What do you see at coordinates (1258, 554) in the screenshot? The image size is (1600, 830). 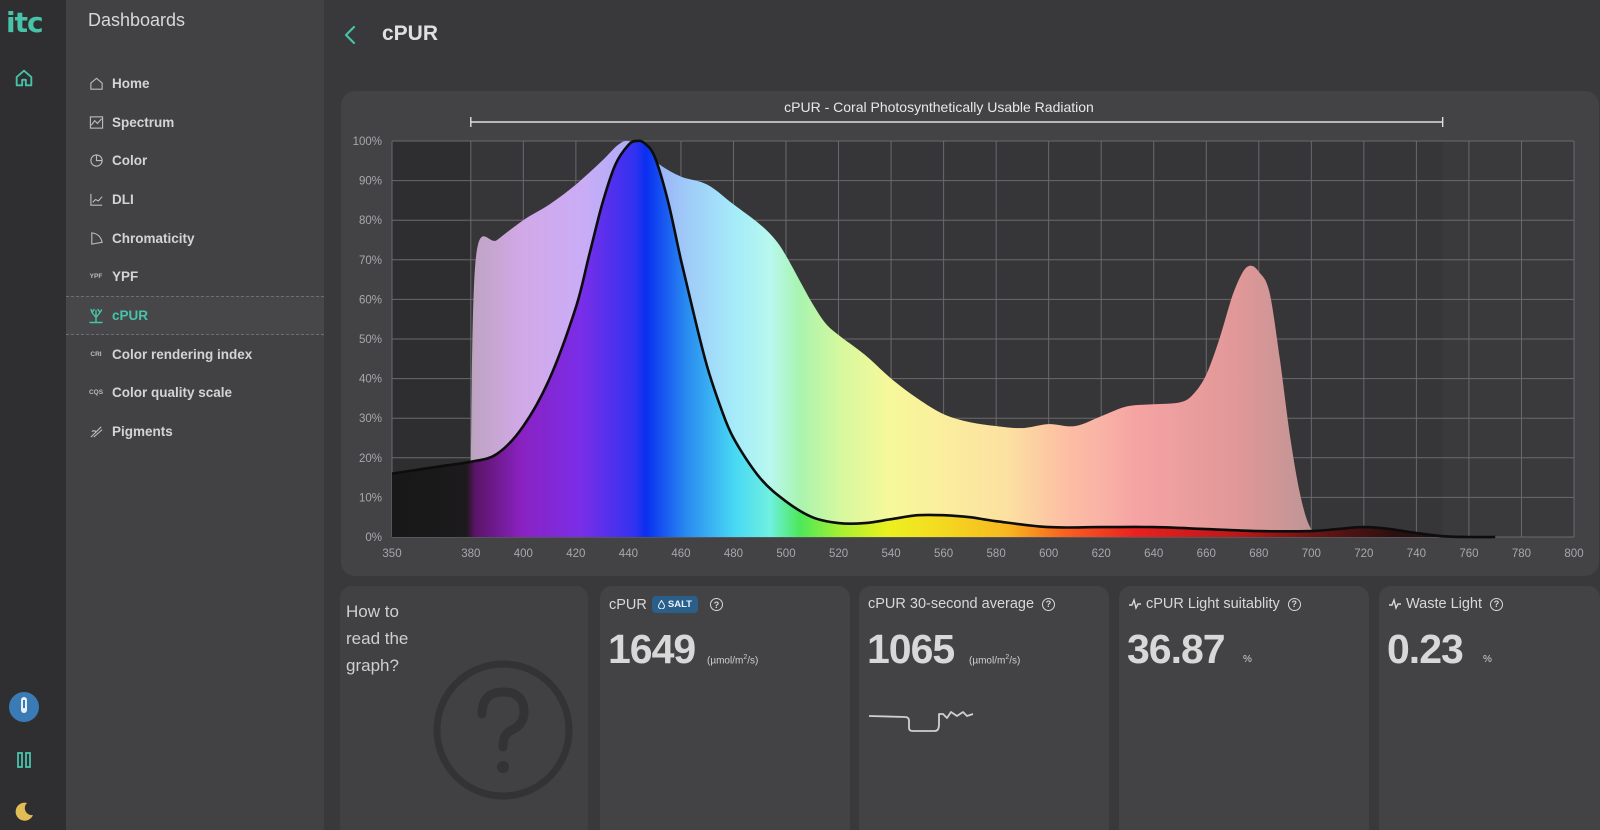 I see `x-tick-label: 680` at bounding box center [1258, 554].